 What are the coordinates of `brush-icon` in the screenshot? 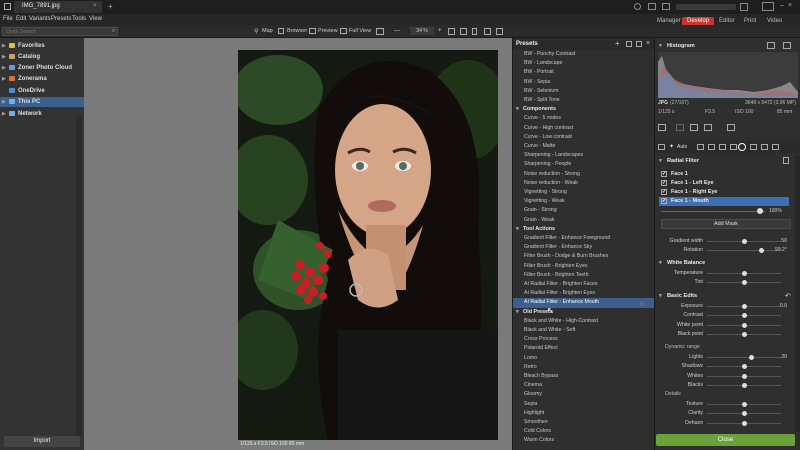 It's located at (753, 147).